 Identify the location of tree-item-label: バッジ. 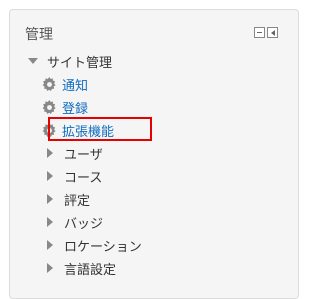
(84, 224).